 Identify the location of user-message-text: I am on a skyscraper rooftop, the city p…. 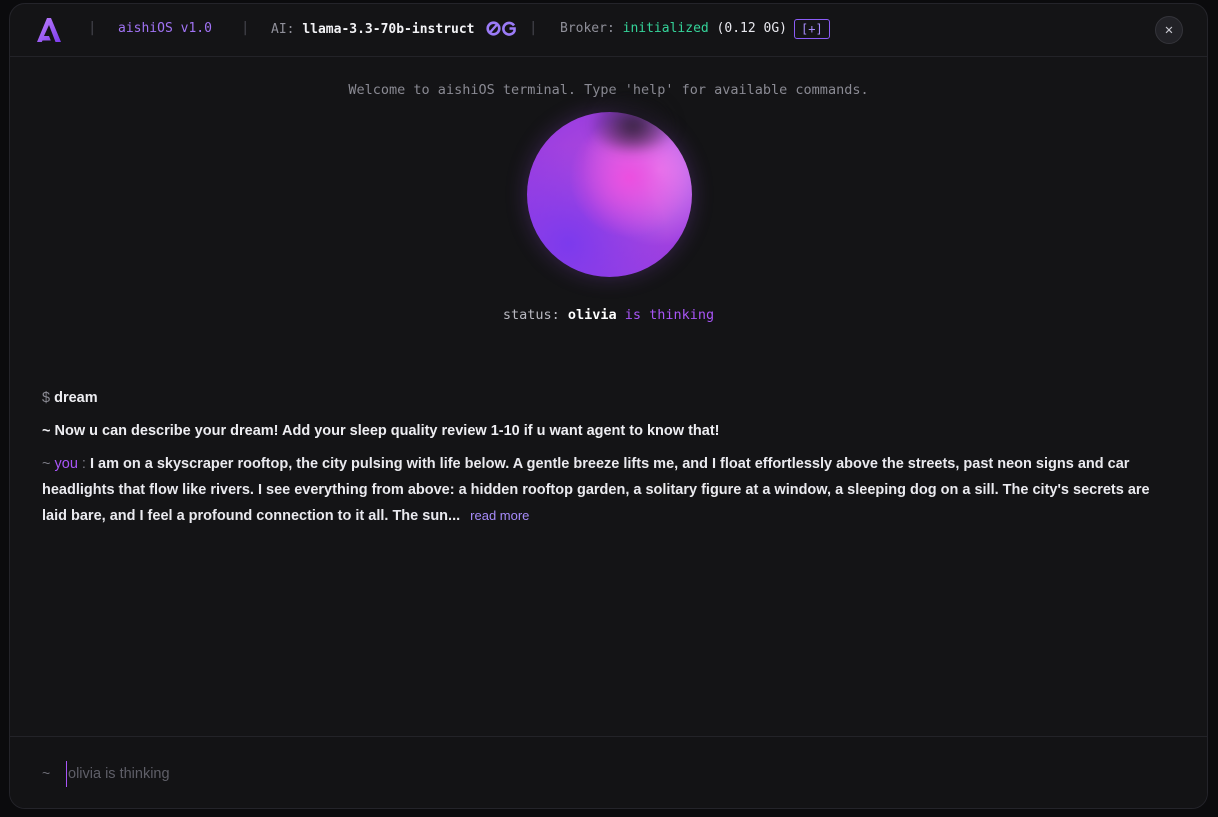
(596, 490).